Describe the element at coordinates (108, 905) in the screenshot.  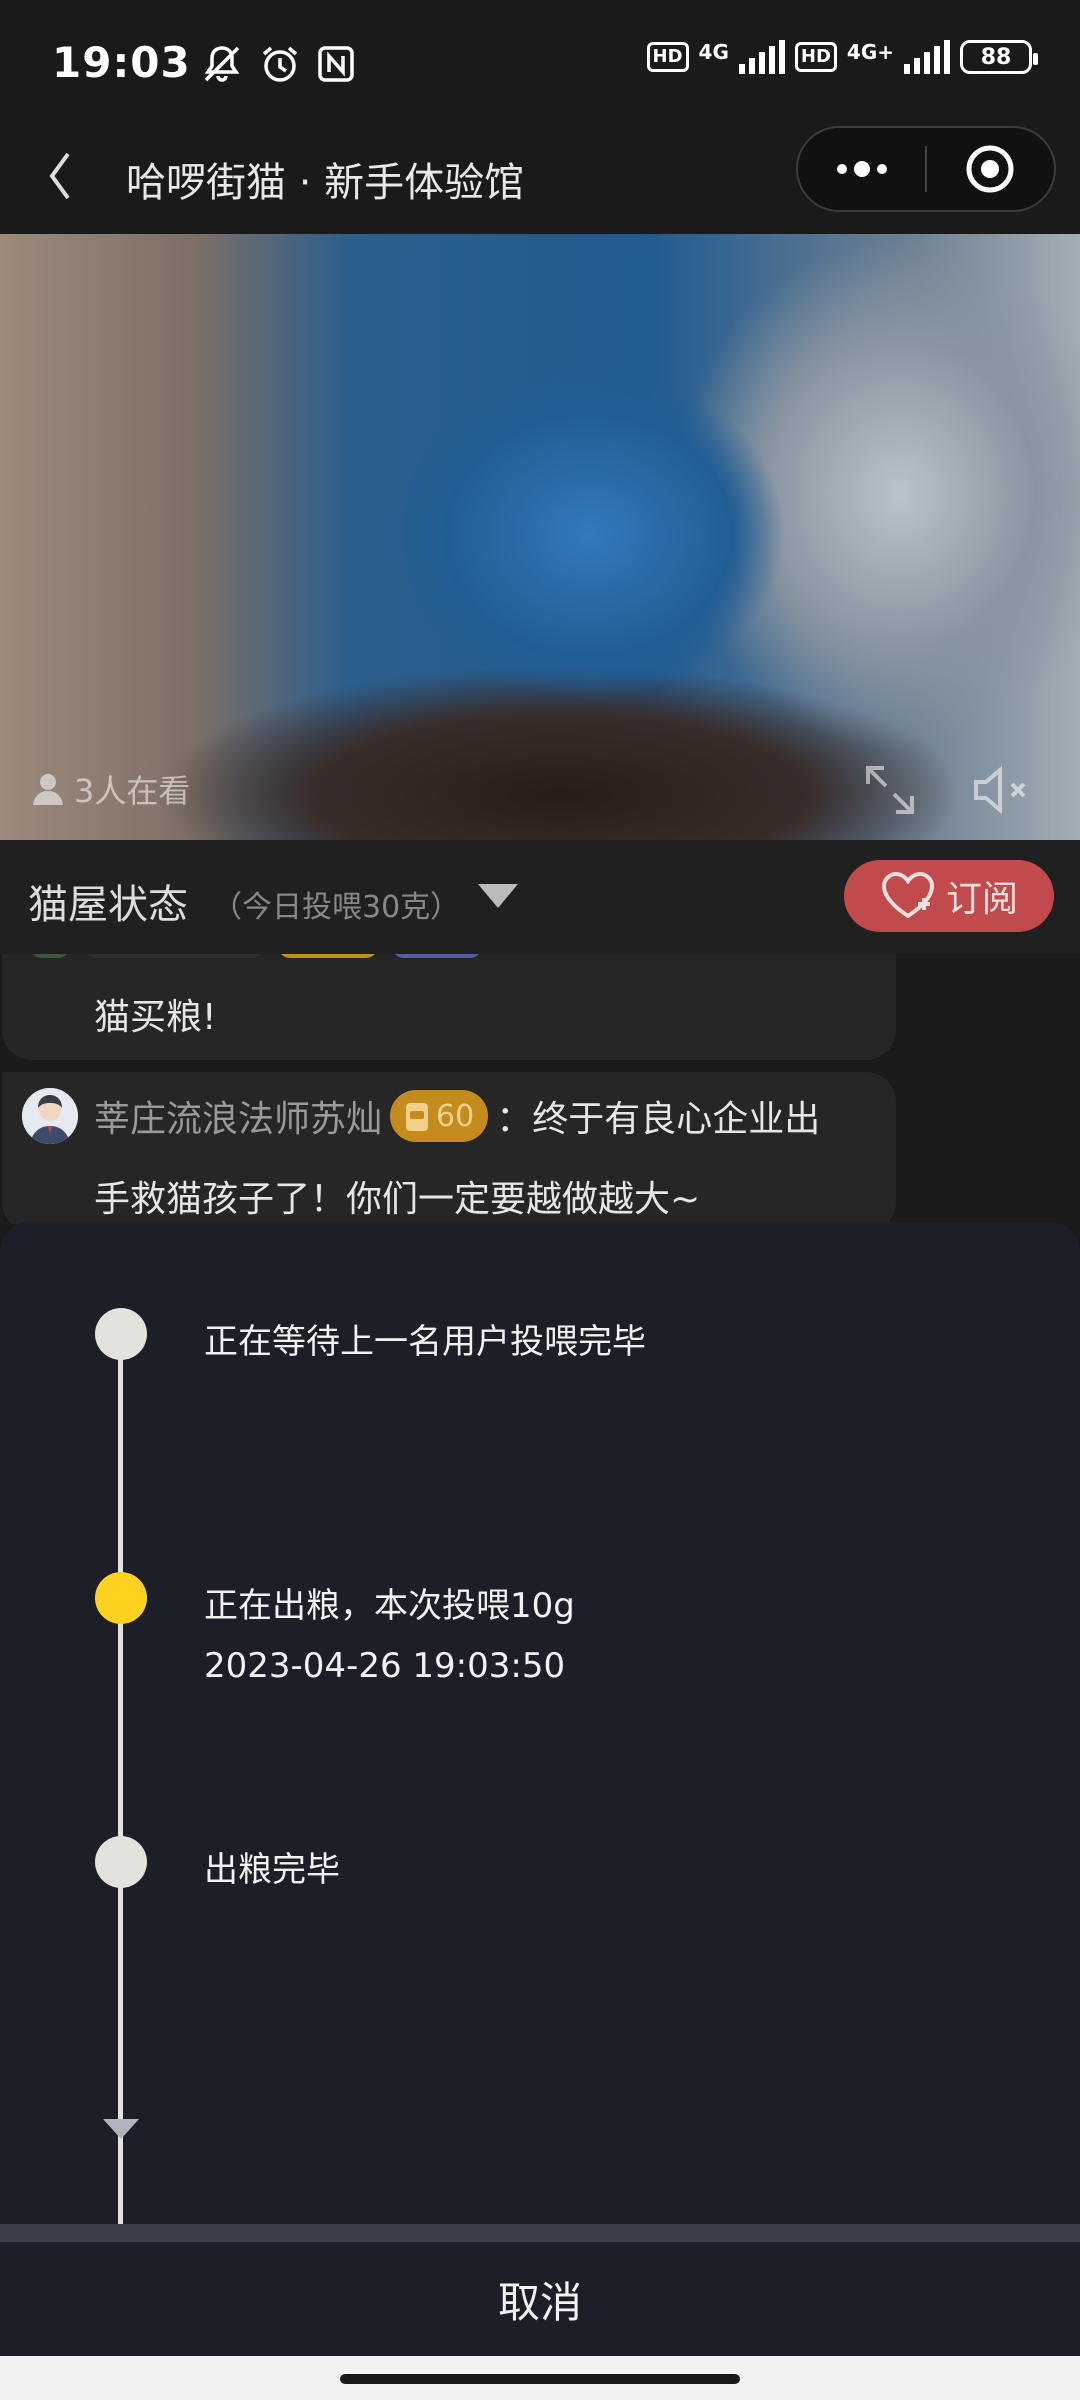
I see `cat-house-title: 猫屋状态` at that location.